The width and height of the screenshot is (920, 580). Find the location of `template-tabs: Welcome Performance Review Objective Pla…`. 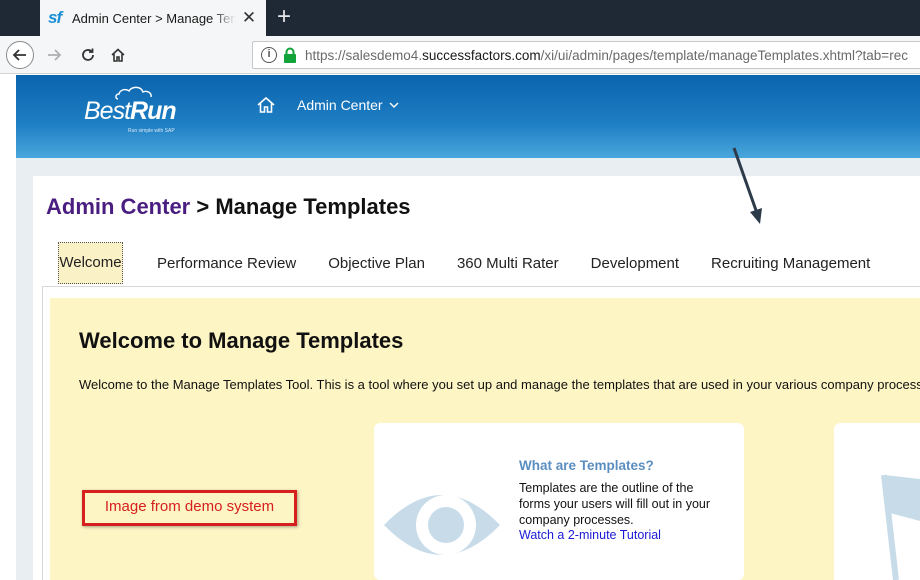

template-tabs: Welcome Performance Review Objective Pla… is located at coordinates (465, 264).